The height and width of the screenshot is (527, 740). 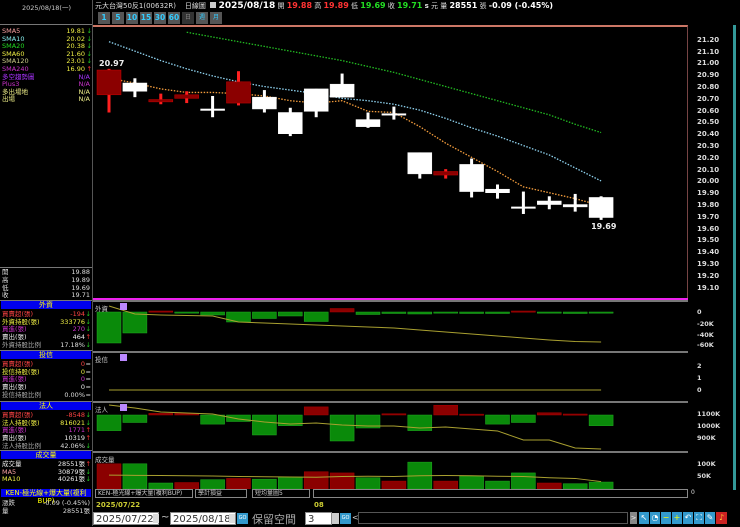 What do you see at coordinates (708, 122) in the screenshot?
I see `price-tick: 20.50` at bounding box center [708, 122].